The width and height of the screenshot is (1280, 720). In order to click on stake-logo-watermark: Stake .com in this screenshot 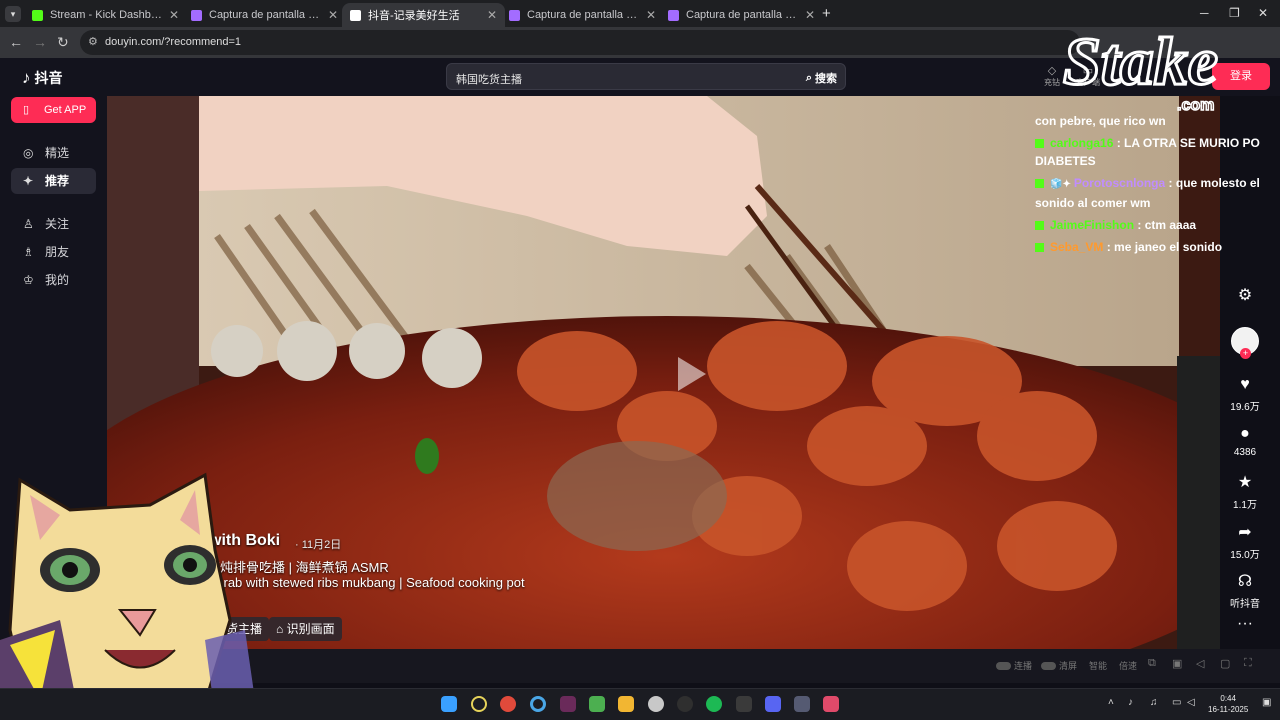, I will do `click(1141, 68)`.